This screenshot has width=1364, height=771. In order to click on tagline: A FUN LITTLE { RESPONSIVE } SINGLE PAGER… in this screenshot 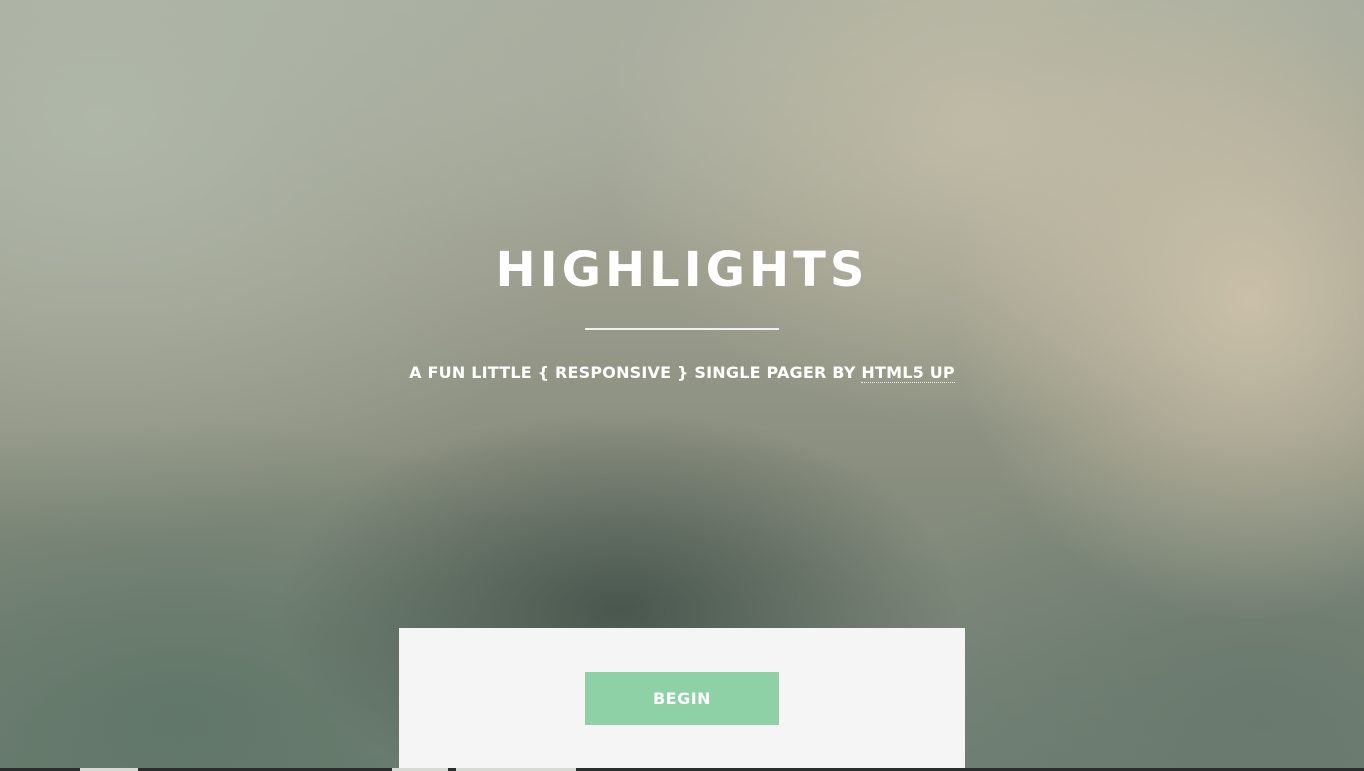, I will do `click(682, 373)`.